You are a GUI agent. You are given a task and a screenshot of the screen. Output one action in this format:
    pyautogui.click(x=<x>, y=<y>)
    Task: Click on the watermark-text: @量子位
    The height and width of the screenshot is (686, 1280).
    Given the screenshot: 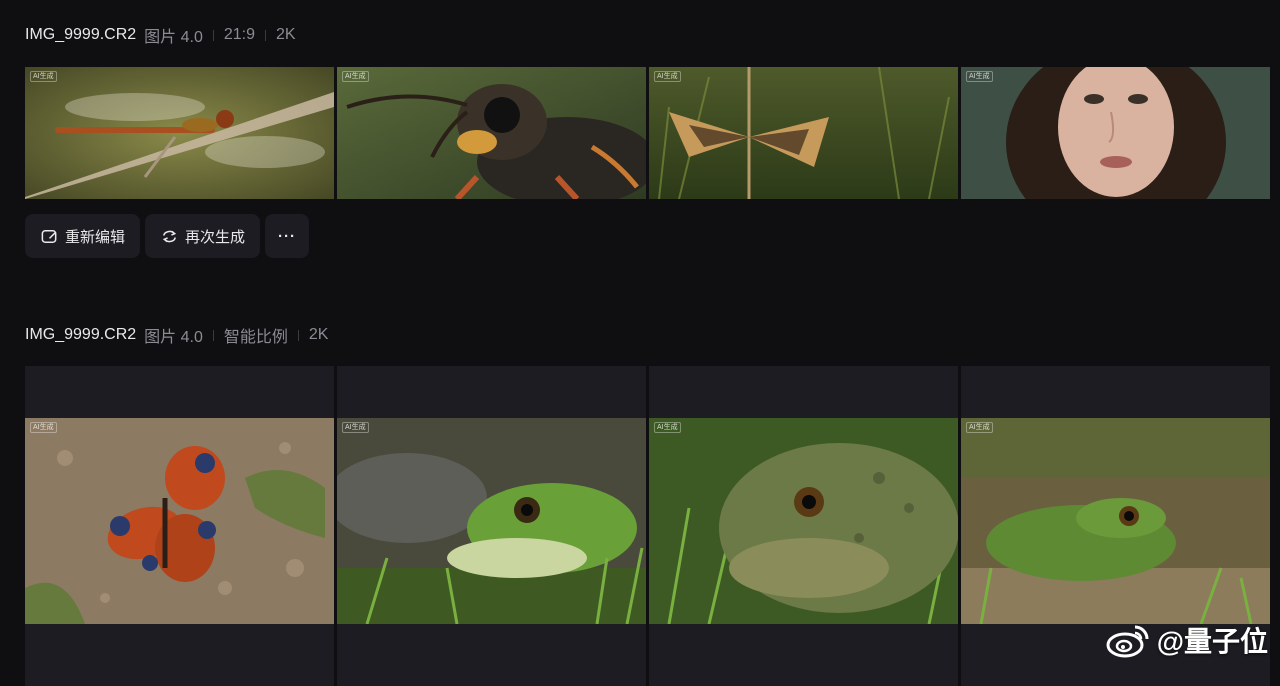 What is the action you would take?
    pyautogui.click(x=1212, y=641)
    